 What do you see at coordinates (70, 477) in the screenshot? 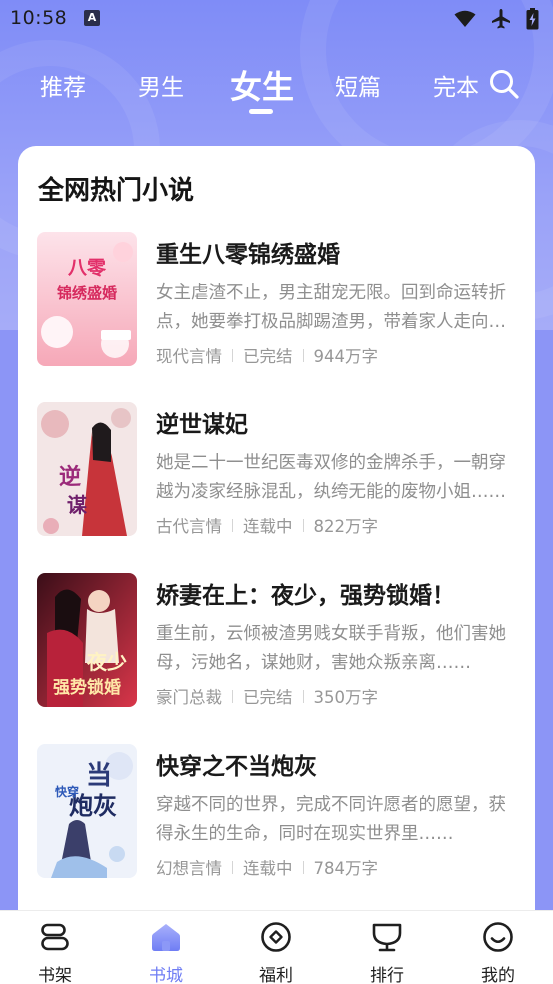
I see `svg-text: 逆` at bounding box center [70, 477].